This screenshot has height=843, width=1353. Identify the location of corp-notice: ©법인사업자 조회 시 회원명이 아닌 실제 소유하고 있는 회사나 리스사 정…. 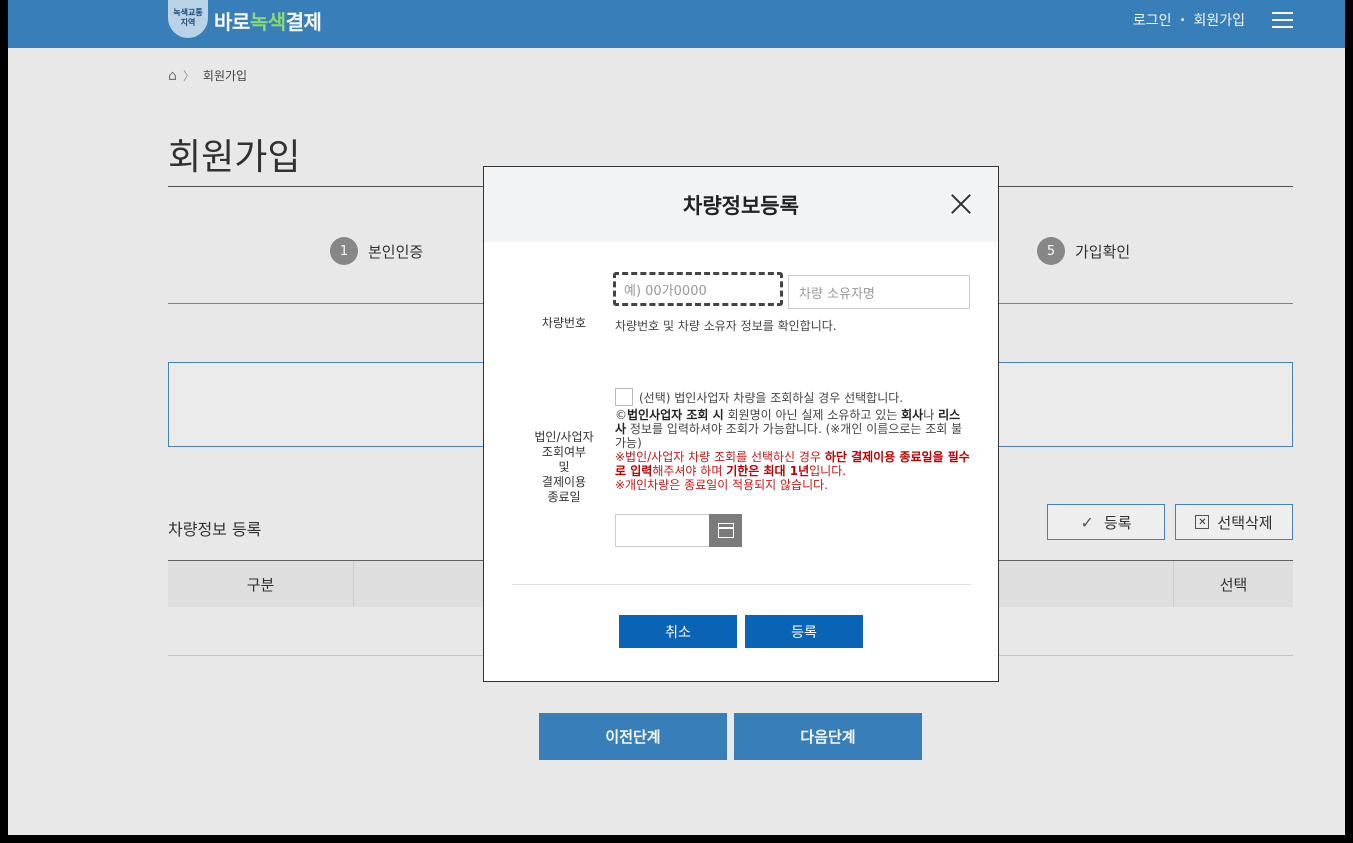
(793, 450).